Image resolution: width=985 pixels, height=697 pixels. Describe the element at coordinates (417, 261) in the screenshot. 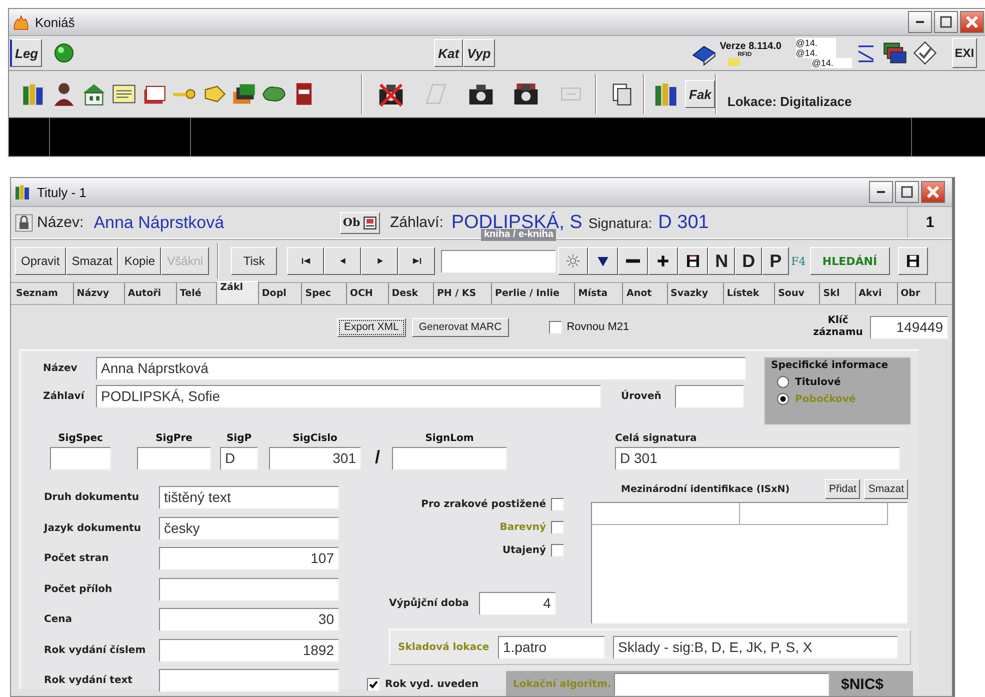

I see `last-button` at that location.